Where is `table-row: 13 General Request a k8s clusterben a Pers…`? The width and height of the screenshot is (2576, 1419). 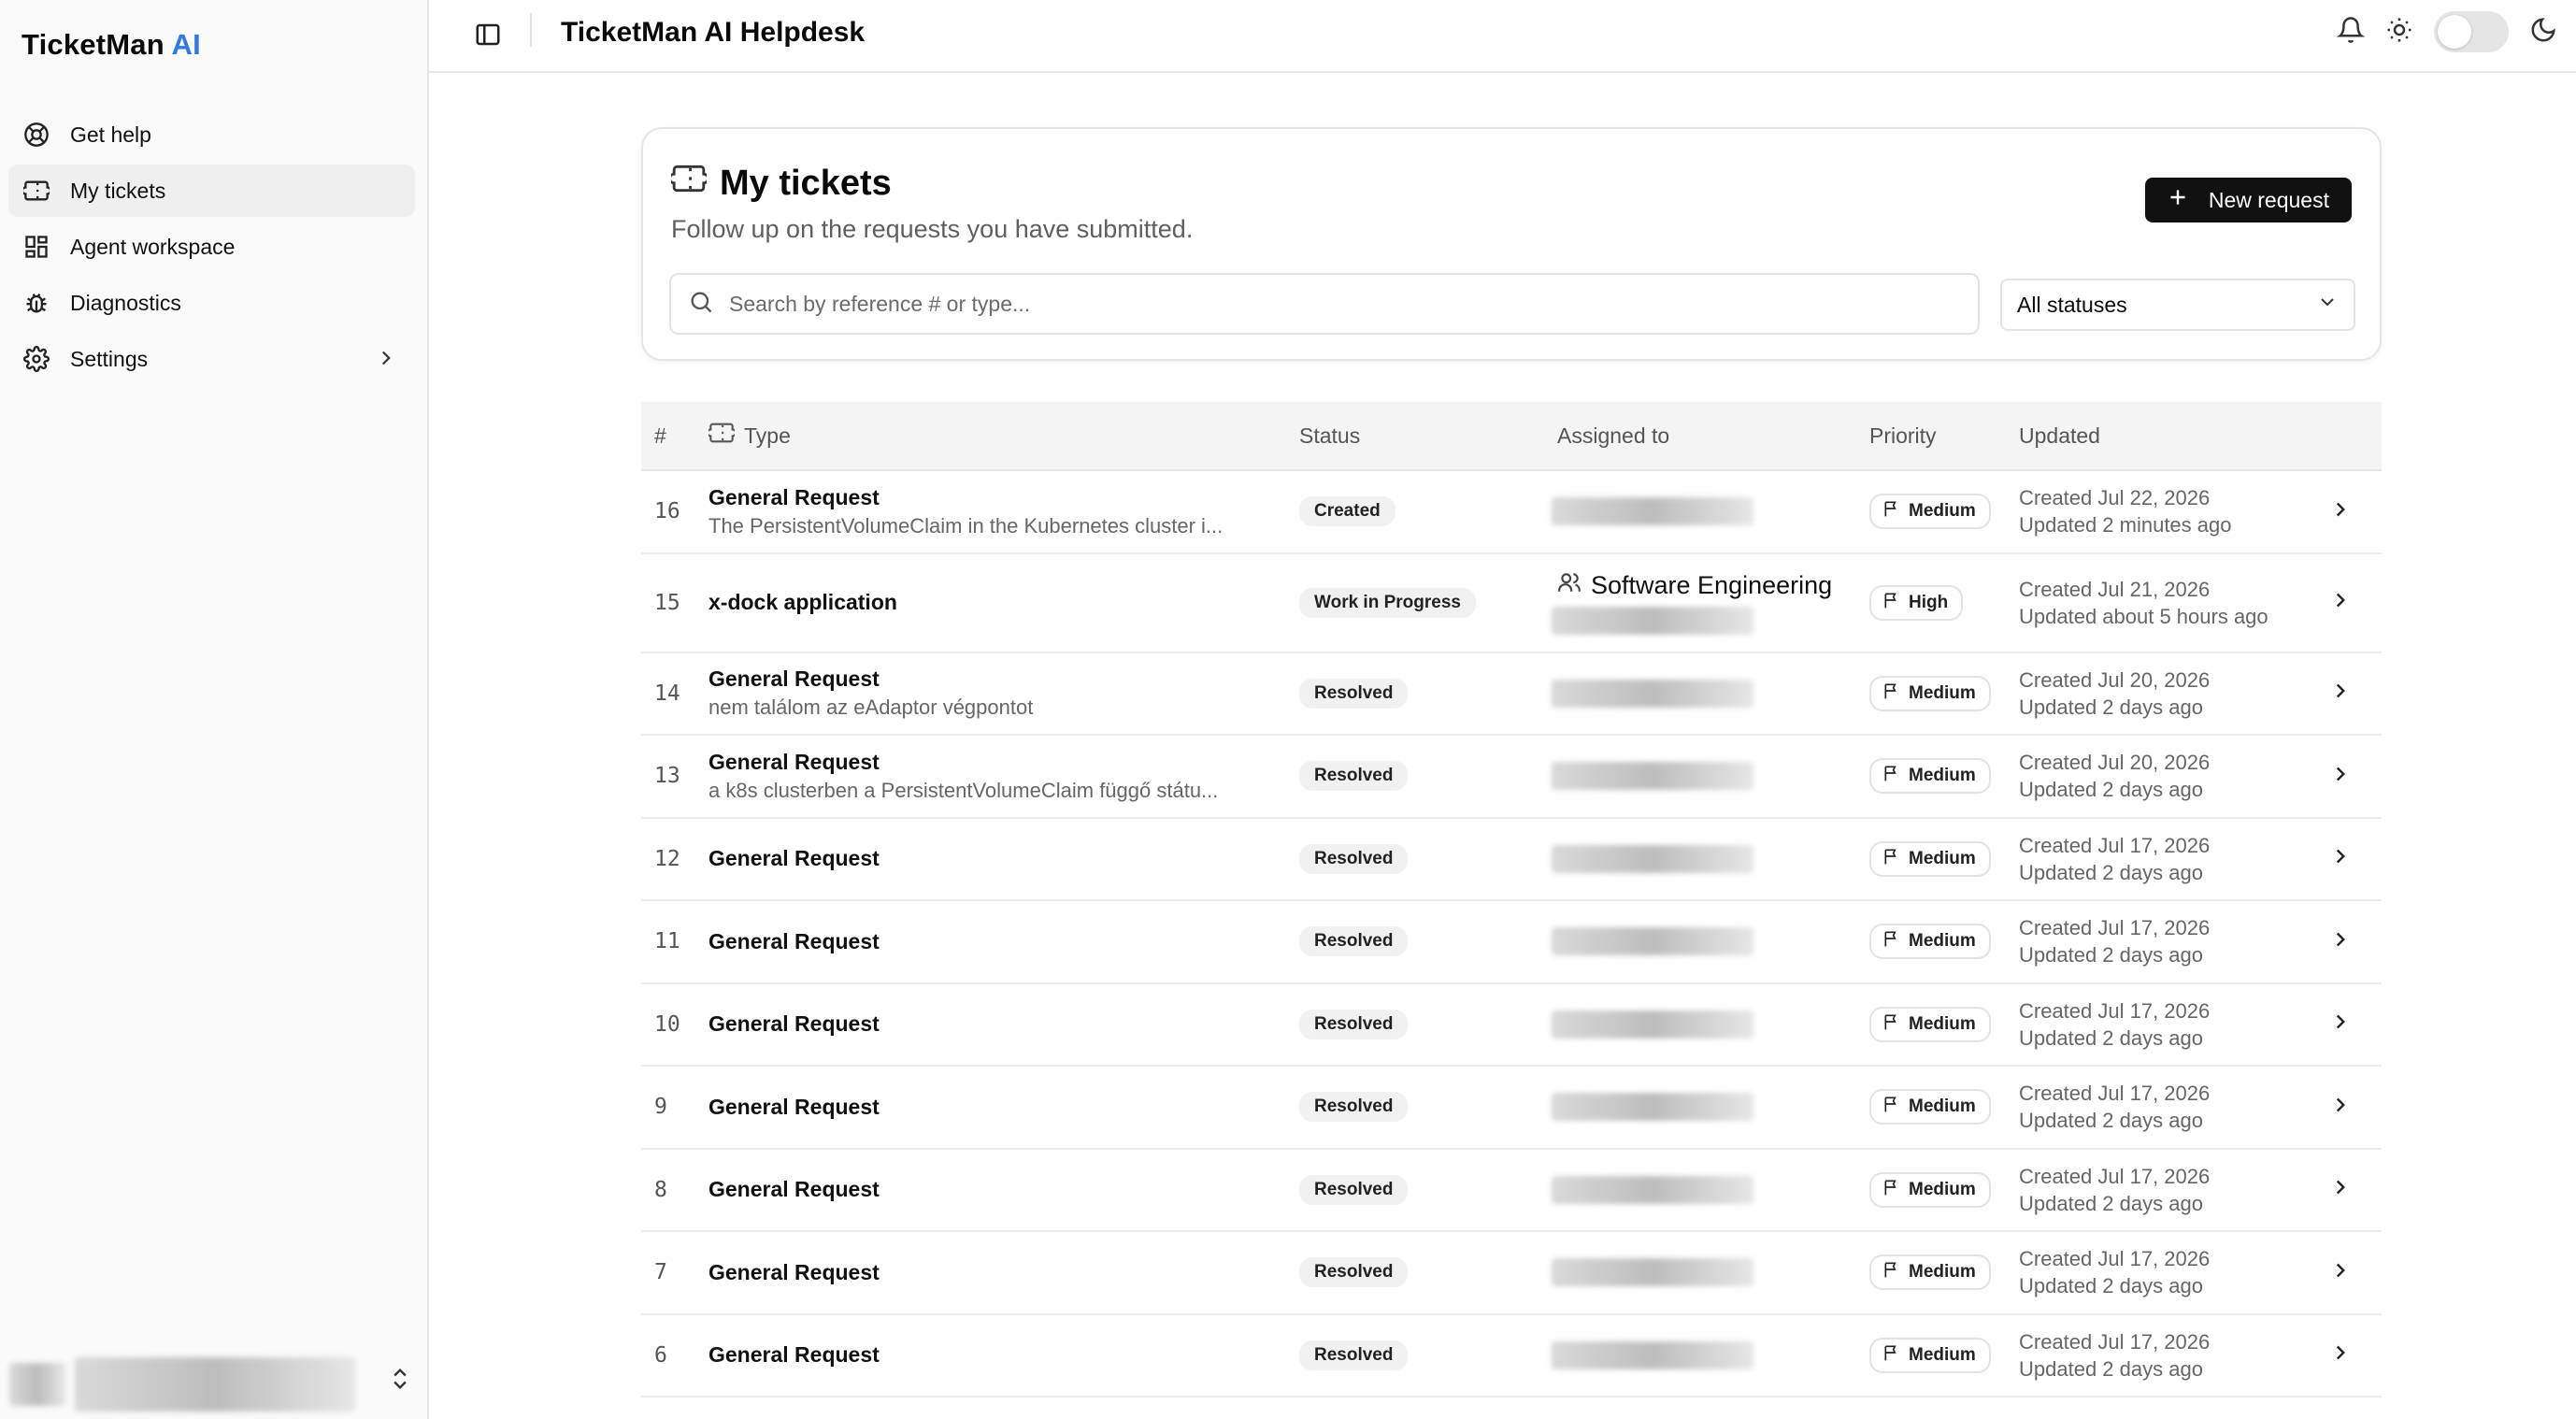 table-row: 13 General Request a k8s clusterben a Pers… is located at coordinates (1511, 777).